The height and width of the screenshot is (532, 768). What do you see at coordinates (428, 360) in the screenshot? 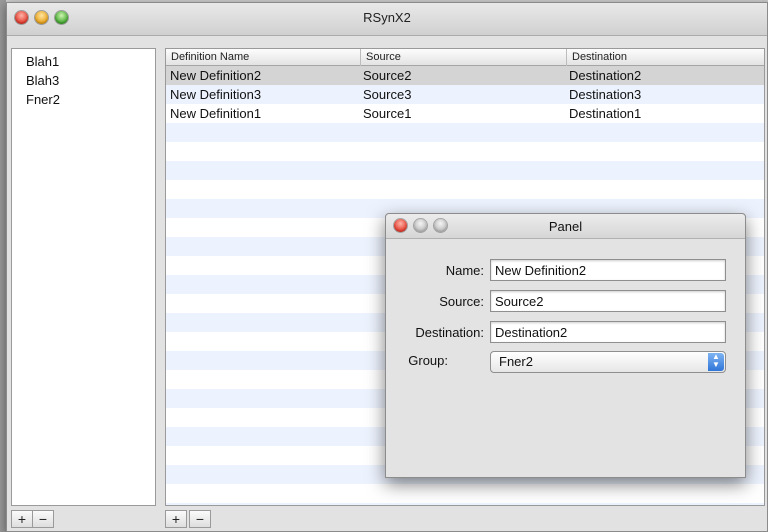
I see `group-label: Group:` at bounding box center [428, 360].